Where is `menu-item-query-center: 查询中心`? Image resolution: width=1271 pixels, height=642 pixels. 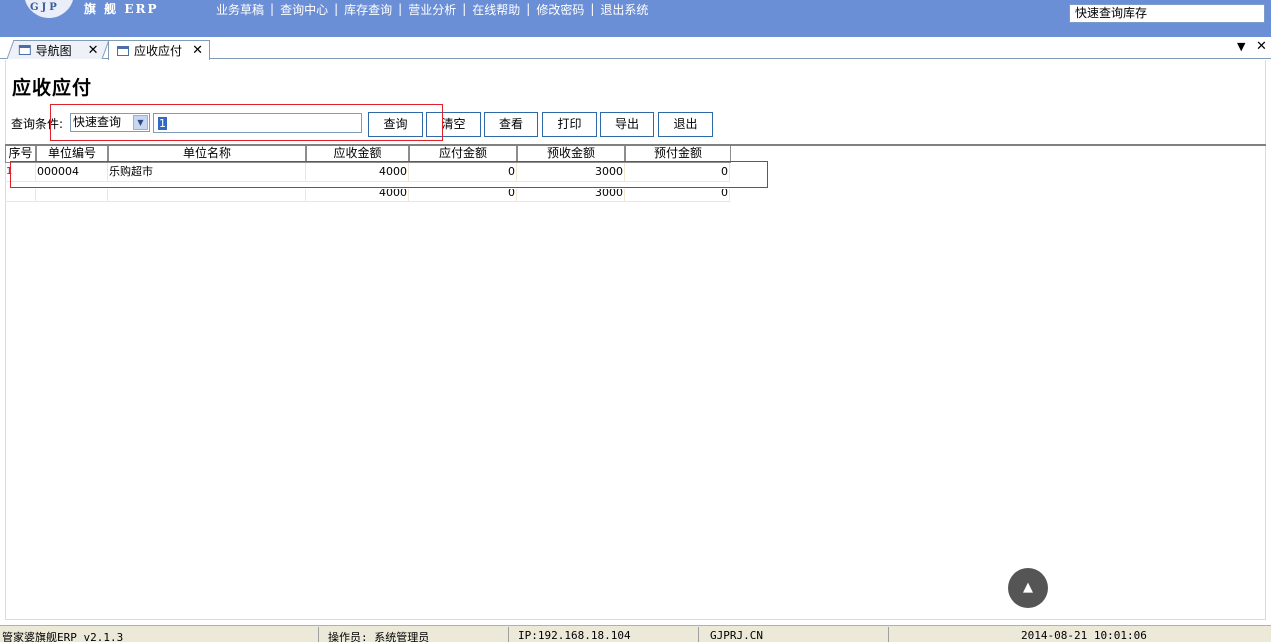
menu-item-query-center: 查询中心 is located at coordinates (304, 9).